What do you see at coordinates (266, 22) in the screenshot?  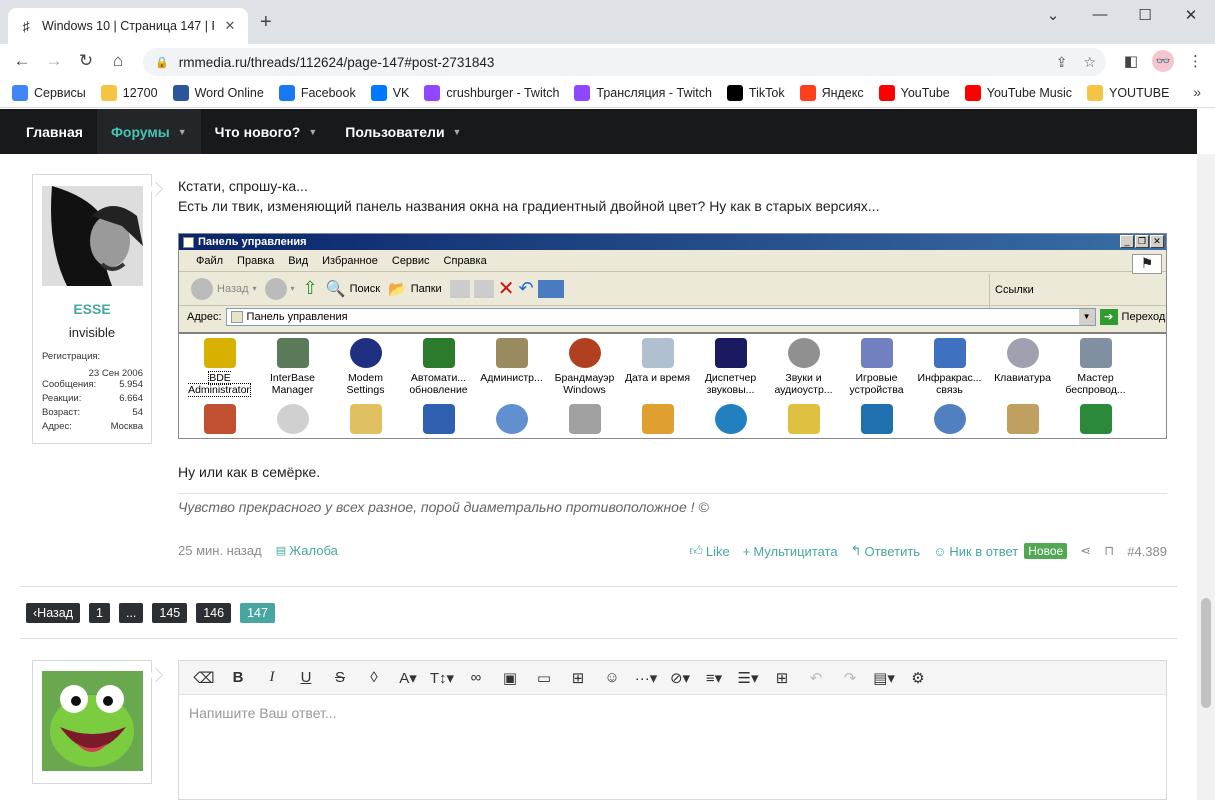 I see `new-tab-icon: +` at bounding box center [266, 22].